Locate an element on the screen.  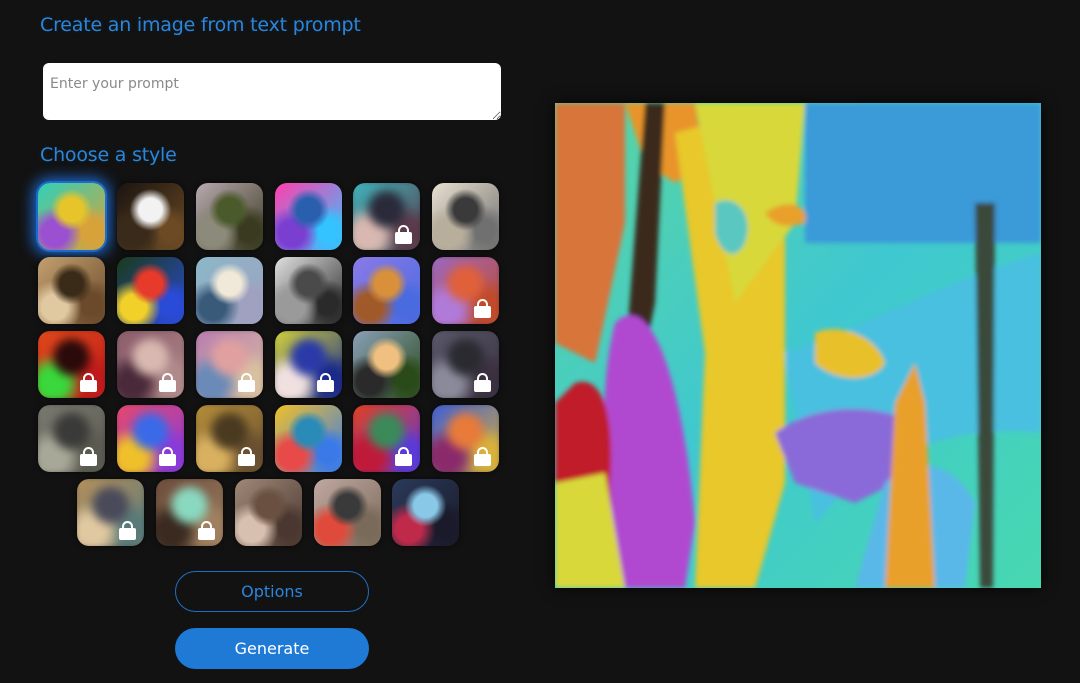
style-tile-golden-portrait is located at coordinates (110, 512).